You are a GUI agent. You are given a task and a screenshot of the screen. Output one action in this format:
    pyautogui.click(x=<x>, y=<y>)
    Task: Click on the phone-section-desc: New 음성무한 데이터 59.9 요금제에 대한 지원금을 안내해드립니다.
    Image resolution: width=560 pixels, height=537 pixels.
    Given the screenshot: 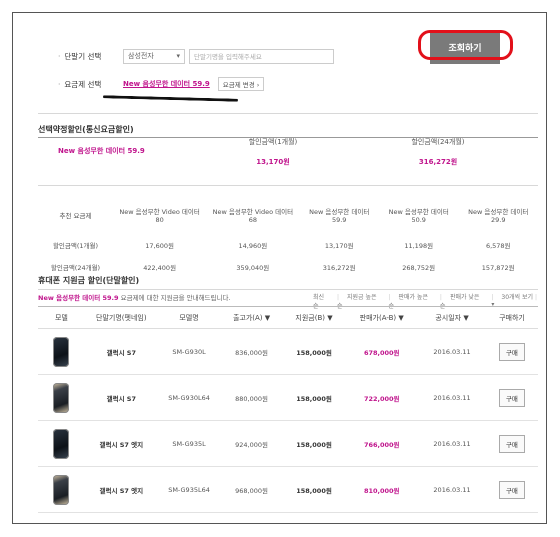 What is the action you would take?
    pyautogui.click(x=134, y=297)
    